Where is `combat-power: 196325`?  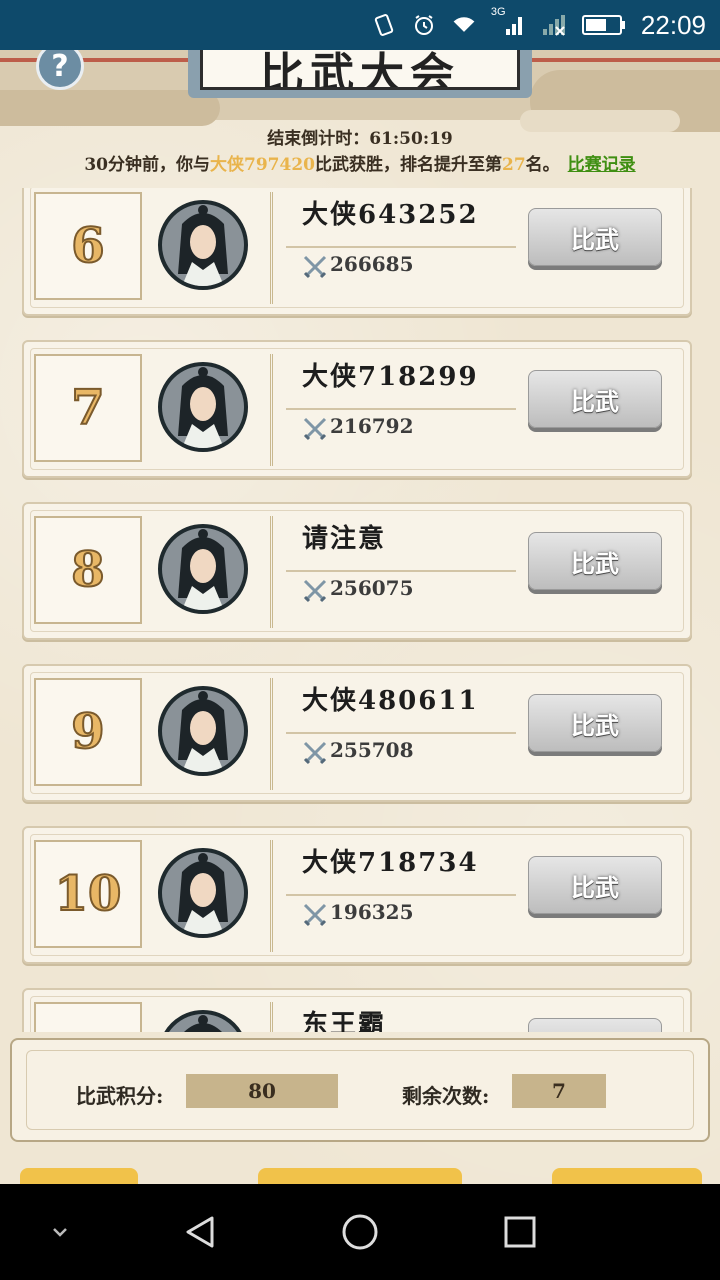
combat-power: 196325 is located at coordinates (372, 912).